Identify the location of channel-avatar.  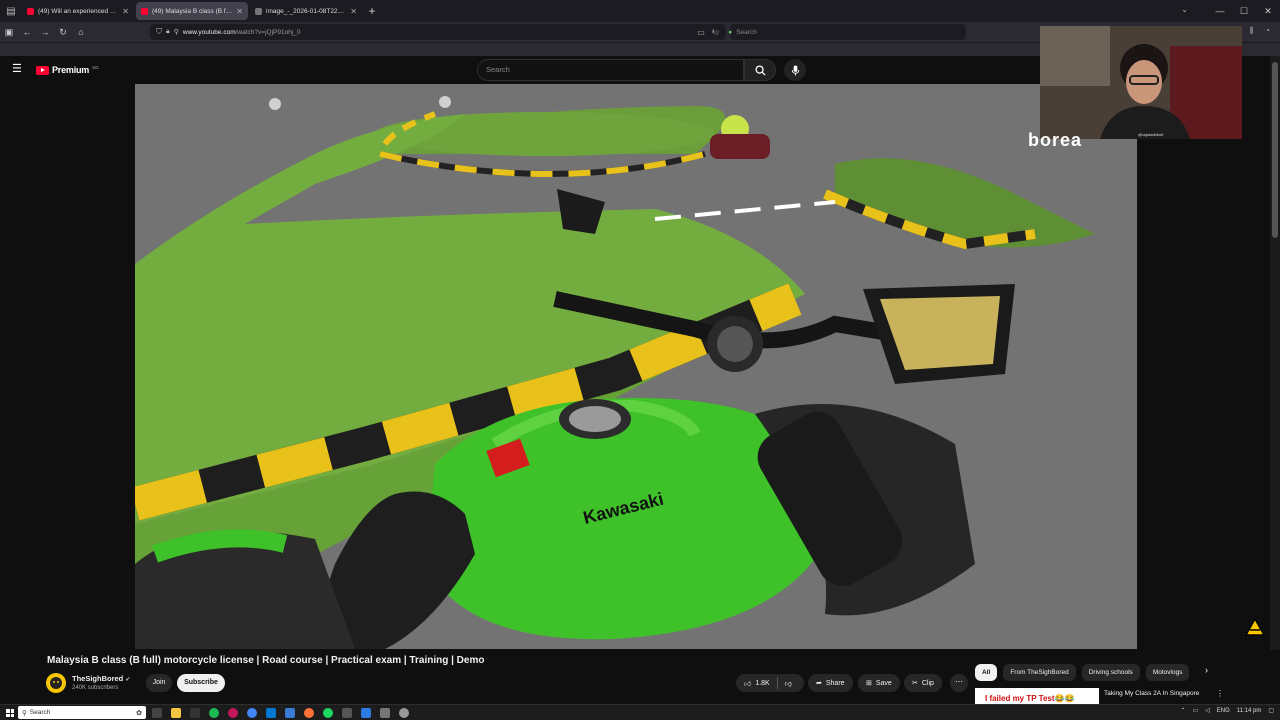
(56, 683).